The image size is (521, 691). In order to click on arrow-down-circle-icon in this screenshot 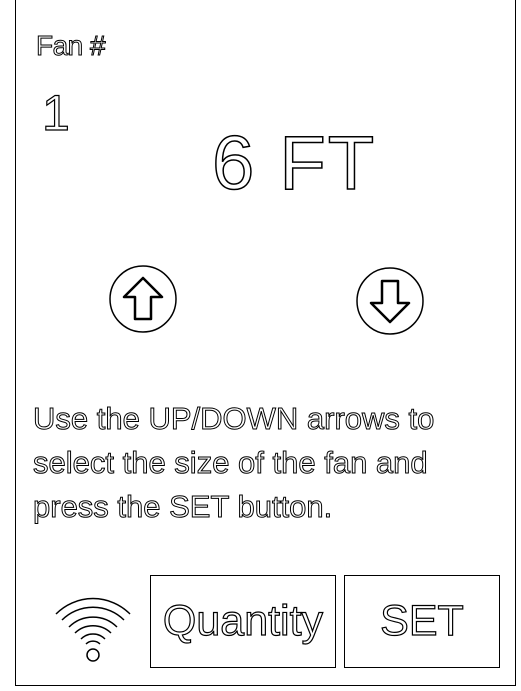, I will do `click(390, 301)`.